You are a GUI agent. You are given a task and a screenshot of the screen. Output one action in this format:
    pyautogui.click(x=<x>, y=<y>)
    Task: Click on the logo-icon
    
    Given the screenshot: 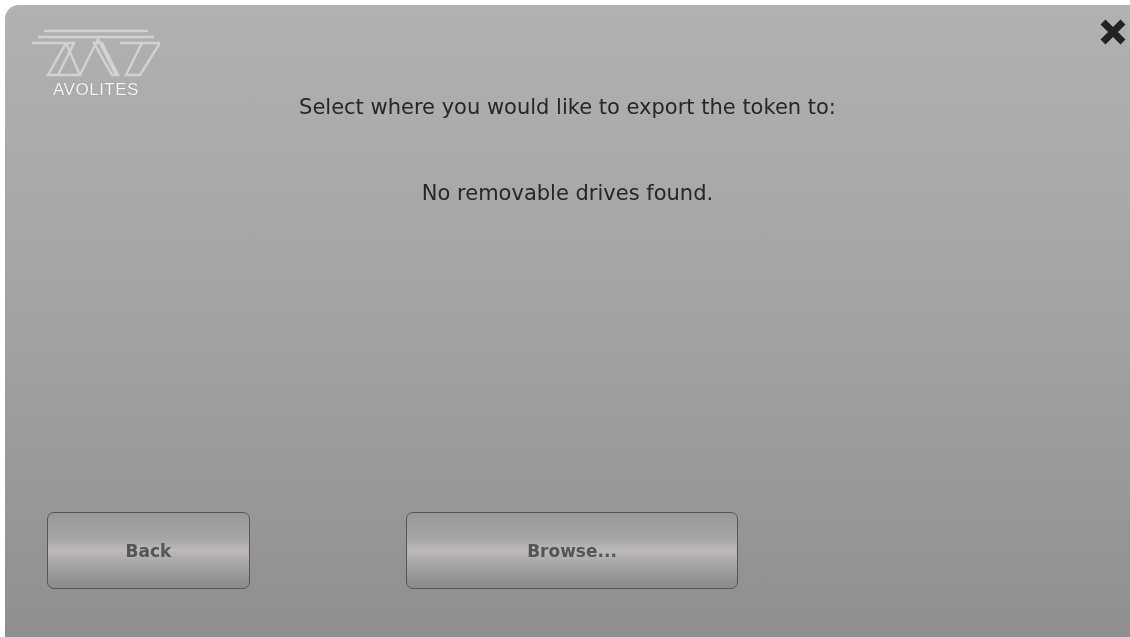 What is the action you would take?
    pyautogui.click(x=96, y=53)
    